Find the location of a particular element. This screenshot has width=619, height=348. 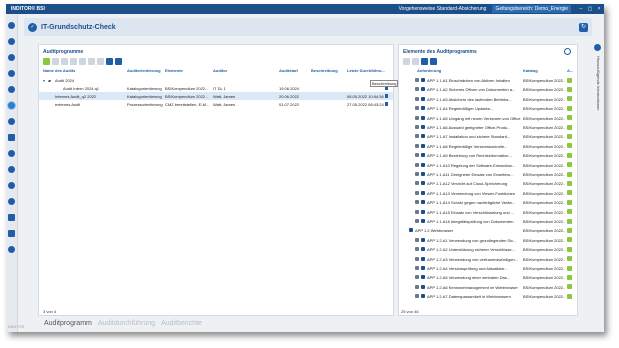

col-description: Beschreibung is located at coordinates (324, 70).